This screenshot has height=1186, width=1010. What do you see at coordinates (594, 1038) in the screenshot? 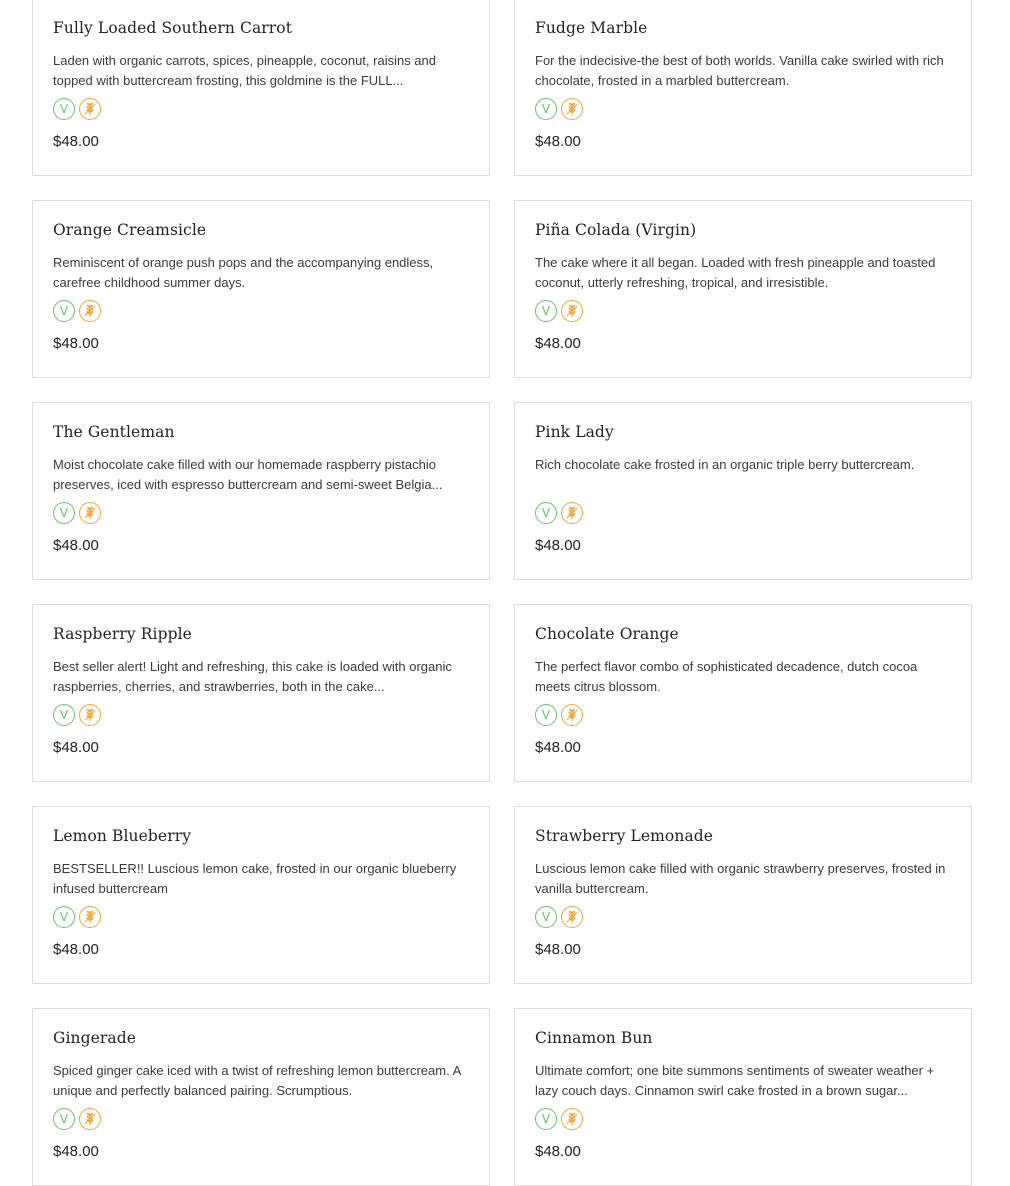
I see `product-name: Cinnamon Bun` at bounding box center [594, 1038].